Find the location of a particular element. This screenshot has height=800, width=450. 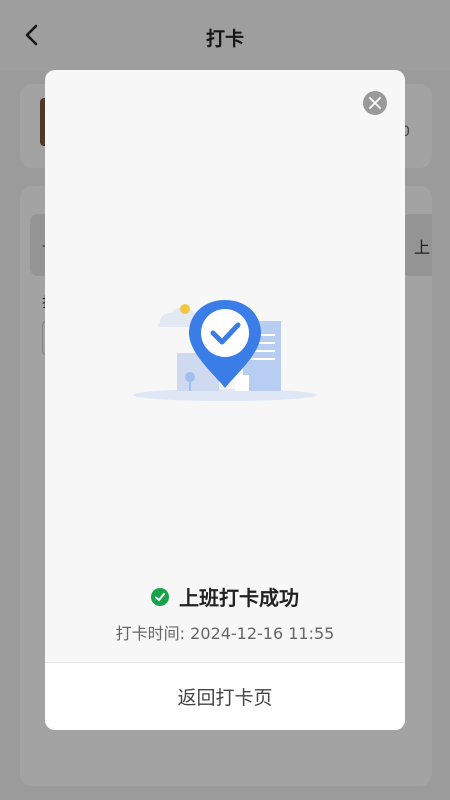

close-icon is located at coordinates (375, 103).